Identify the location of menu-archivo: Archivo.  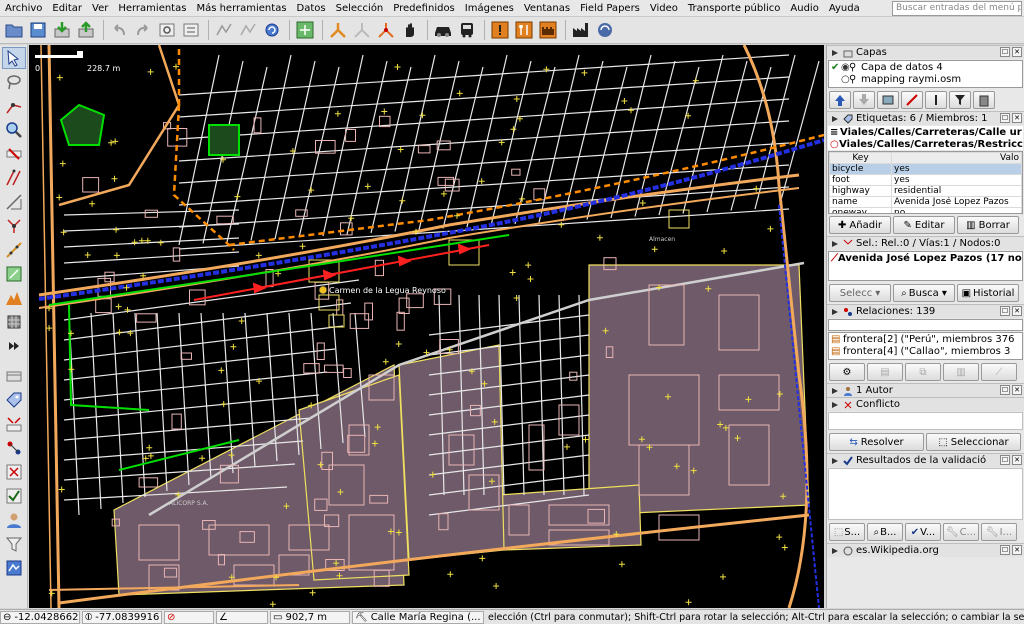
(23, 8).